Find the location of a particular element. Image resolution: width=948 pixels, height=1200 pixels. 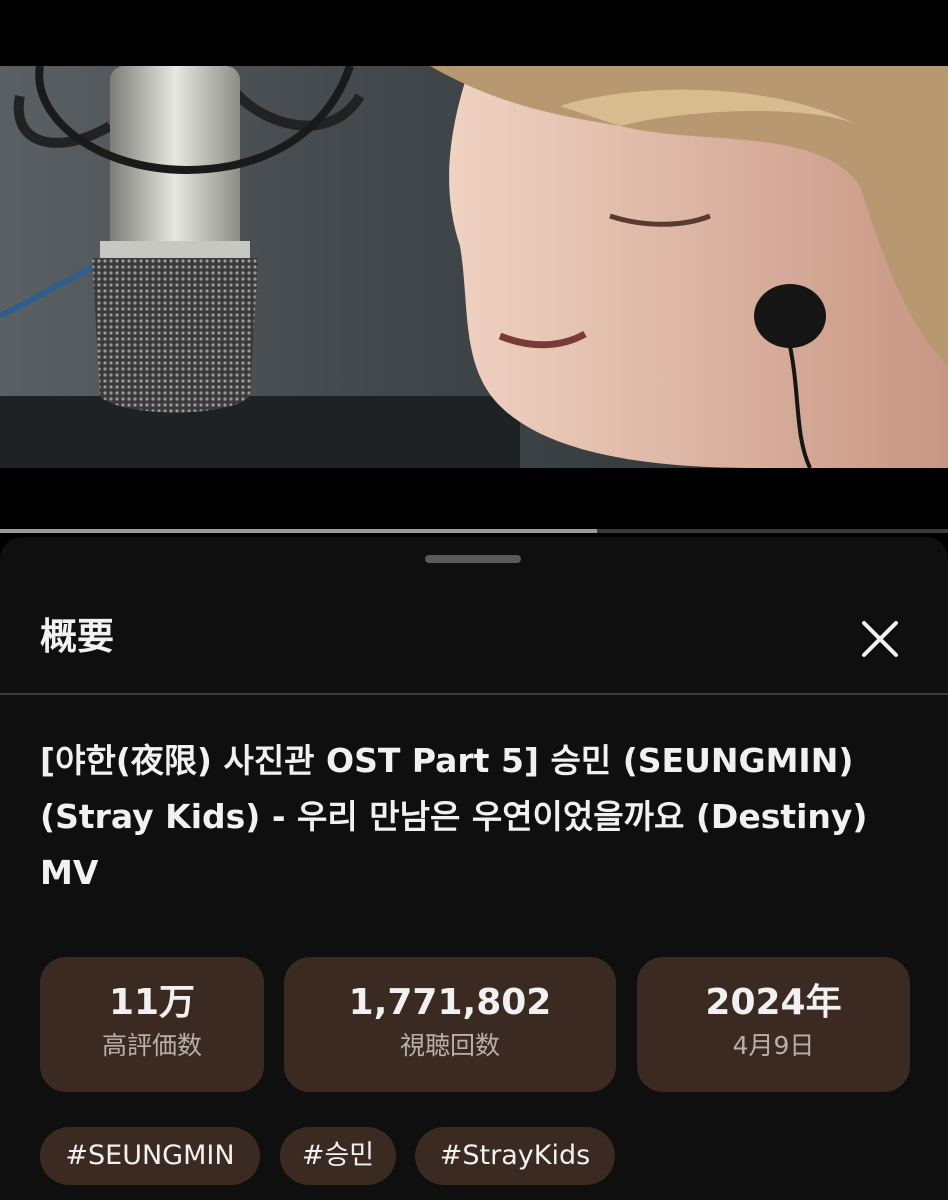

hashtag-row: #SEUNGMIN #승민 #StrayKids is located at coordinates (480, 1157).